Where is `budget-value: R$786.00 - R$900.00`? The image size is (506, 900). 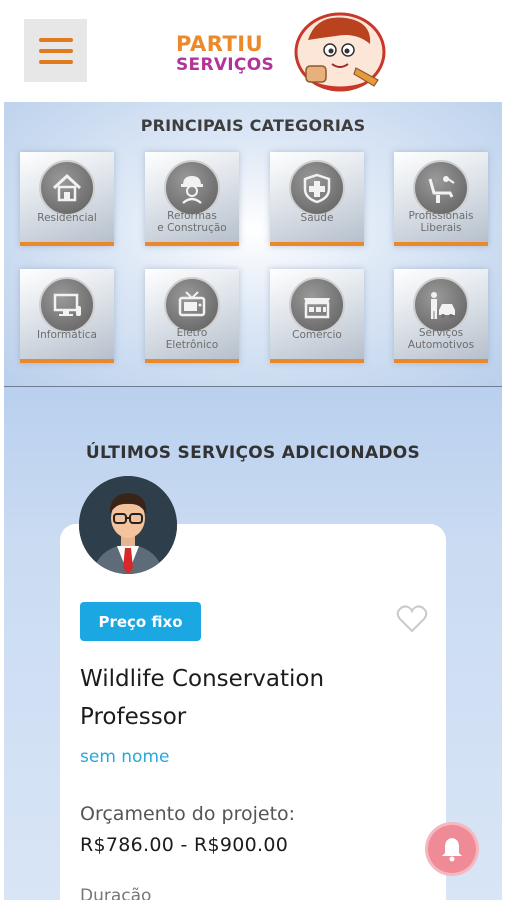
budget-value: R$786.00 - R$900.00 is located at coordinates (184, 845).